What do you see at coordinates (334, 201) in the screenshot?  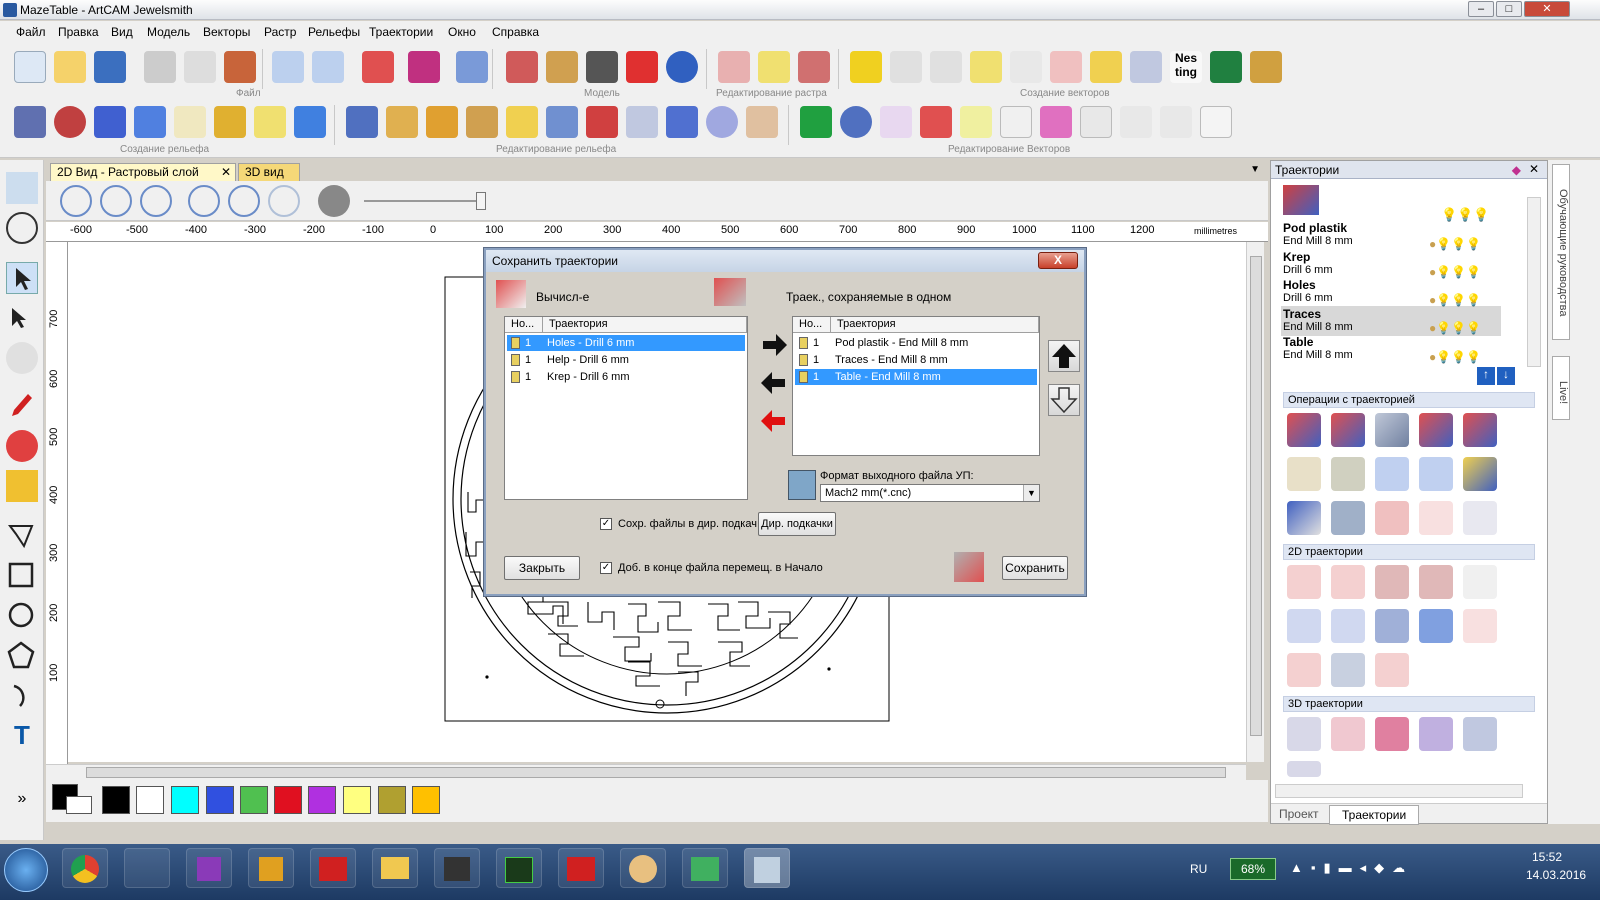 I see `view-settings-icon` at bounding box center [334, 201].